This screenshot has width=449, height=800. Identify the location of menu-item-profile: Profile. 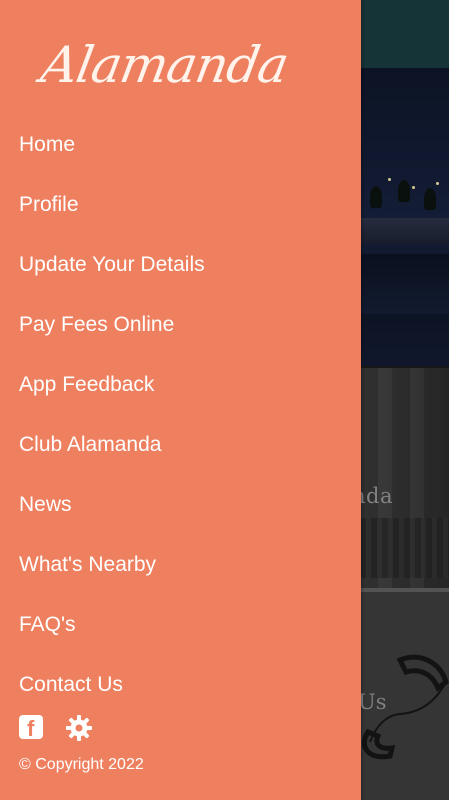
(180, 205).